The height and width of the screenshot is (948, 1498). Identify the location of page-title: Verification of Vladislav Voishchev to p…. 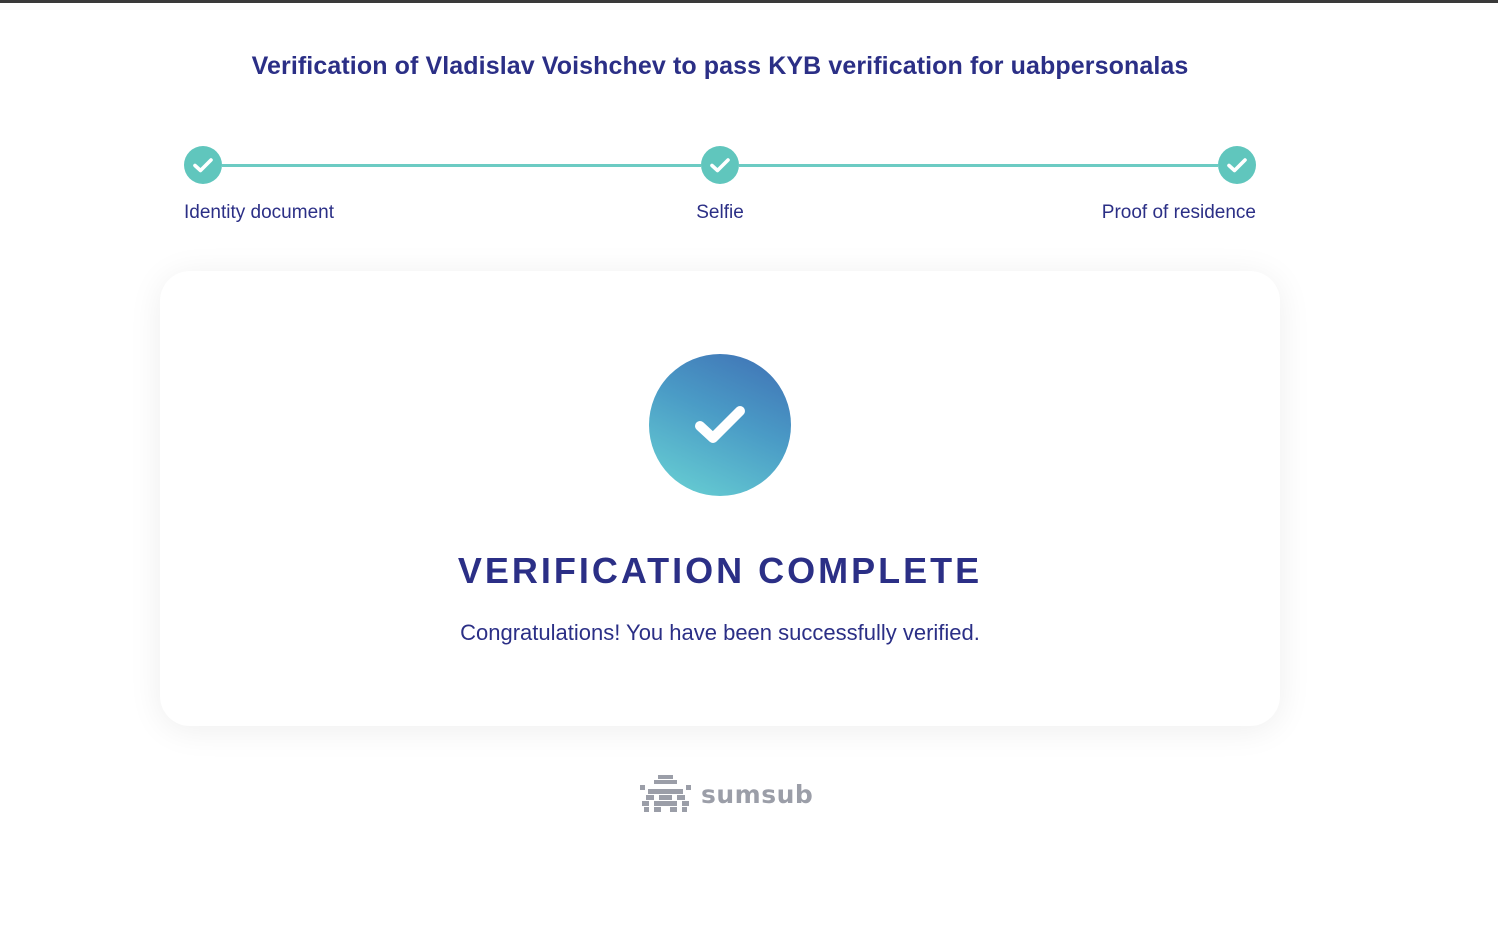
(720, 66).